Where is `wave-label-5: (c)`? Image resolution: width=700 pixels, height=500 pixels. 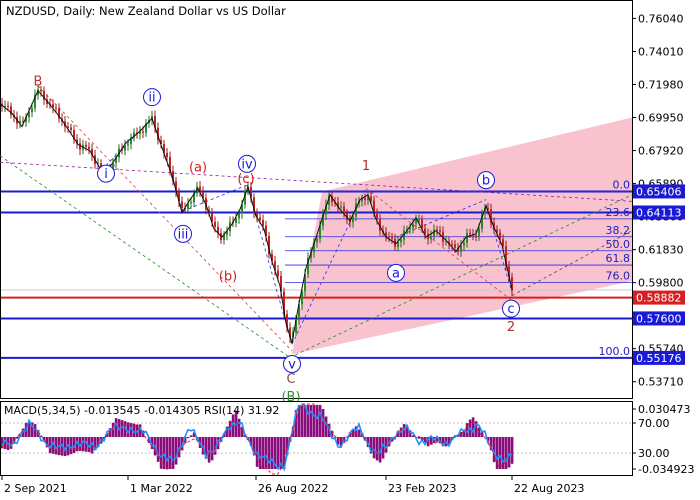
wave-label-5: (c) is located at coordinates (245, 179).